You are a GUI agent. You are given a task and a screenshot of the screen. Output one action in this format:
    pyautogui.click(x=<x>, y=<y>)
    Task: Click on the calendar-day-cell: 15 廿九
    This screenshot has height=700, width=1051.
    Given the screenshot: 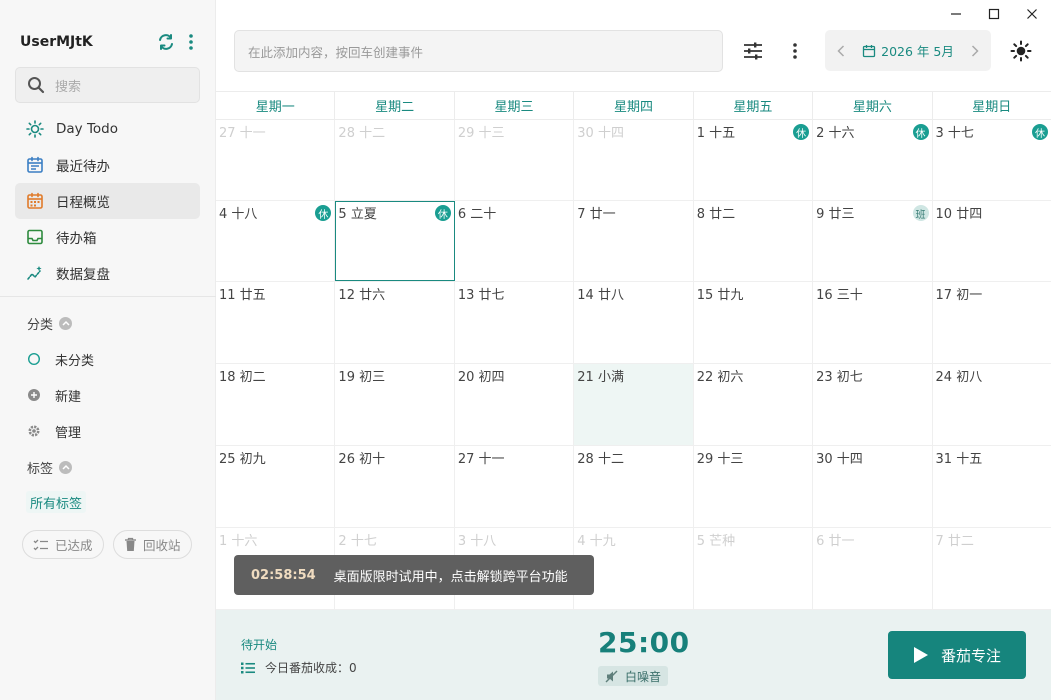 What is the action you would take?
    pyautogui.click(x=754, y=322)
    